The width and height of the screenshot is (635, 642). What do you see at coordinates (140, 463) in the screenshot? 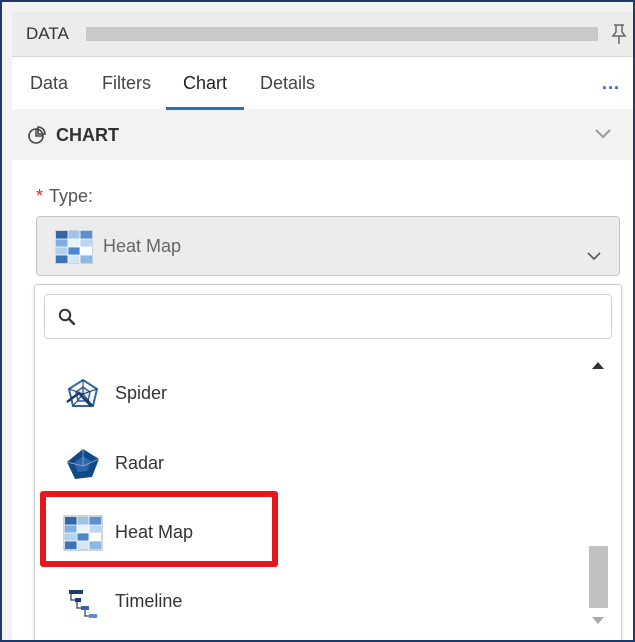
I see `option-label-radar: Radar` at bounding box center [140, 463].